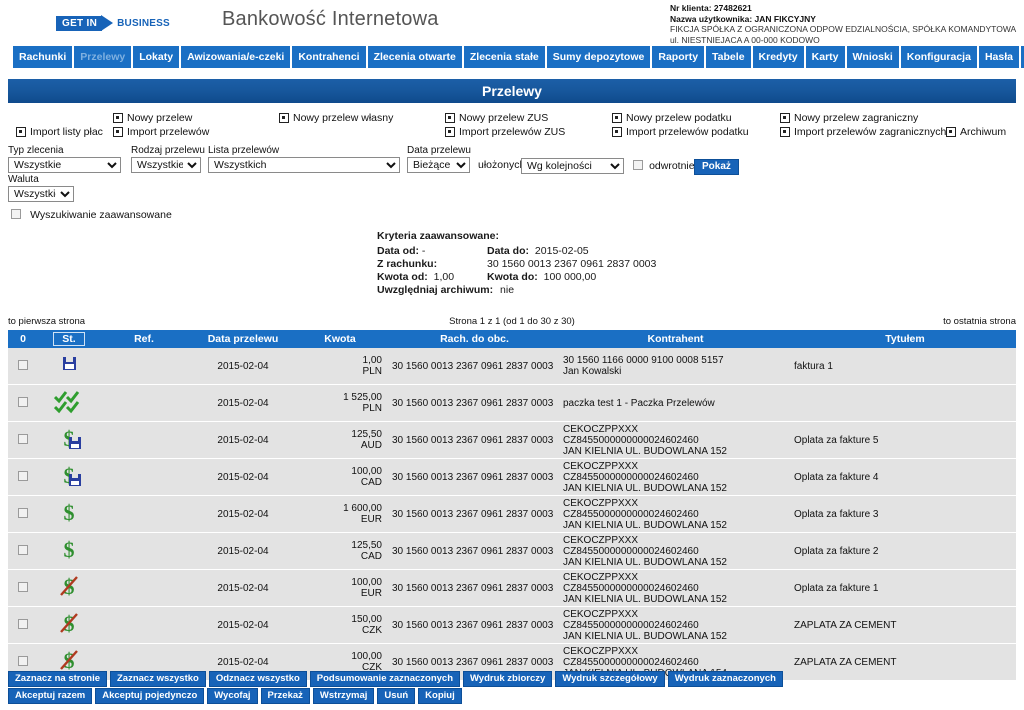  I want to click on nav-item-rachunki: Rachunki, so click(43, 57).